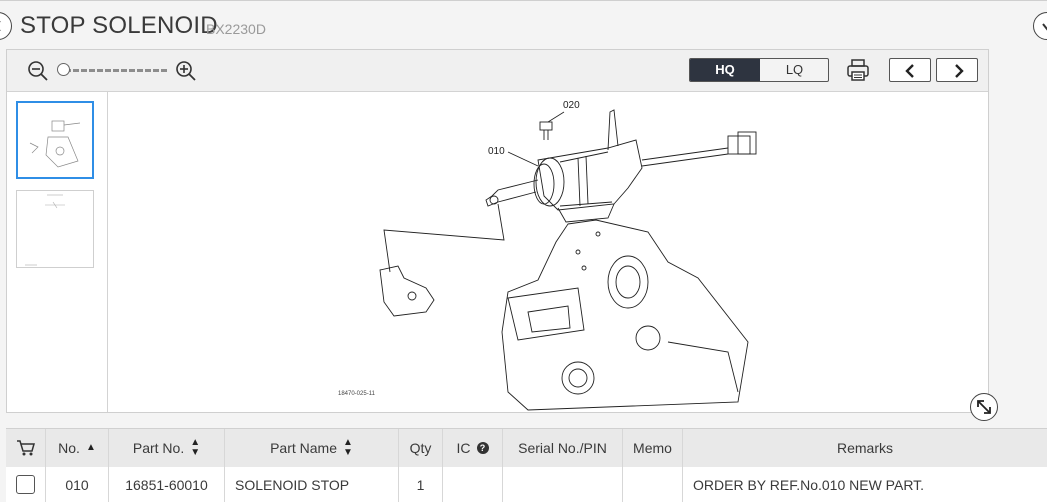 The image size is (1047, 502). What do you see at coordinates (312, 484) in the screenshot?
I see `cell-part-name: SOLENOID STOP` at bounding box center [312, 484].